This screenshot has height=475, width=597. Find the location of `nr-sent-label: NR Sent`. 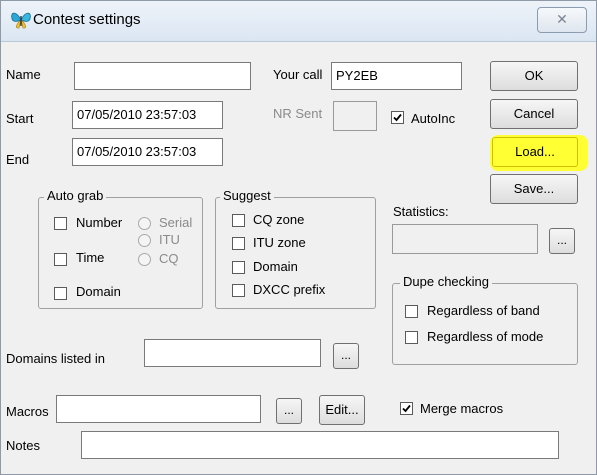

nr-sent-label: NR Sent is located at coordinates (298, 113).